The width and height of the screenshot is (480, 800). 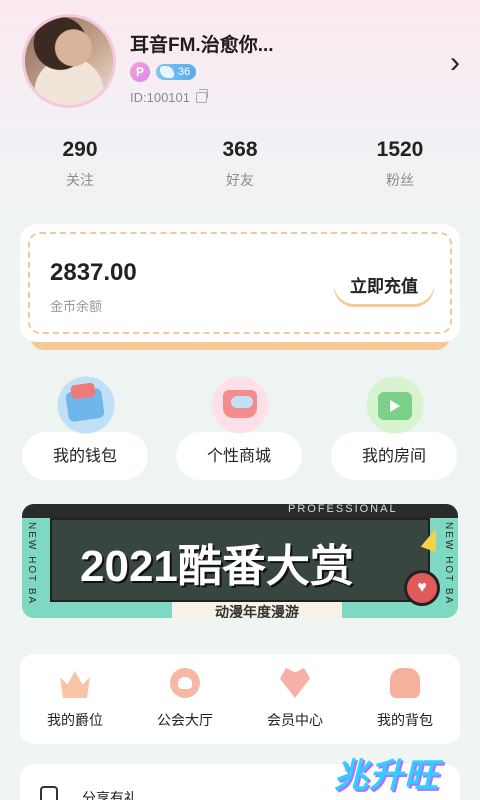 What do you see at coordinates (238, 456) in the screenshot?
I see `feature-label: 个性商城` at bounding box center [238, 456].